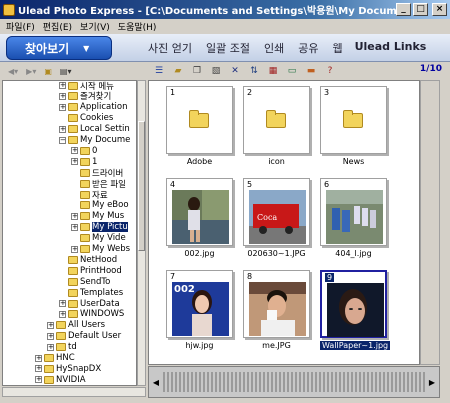 This screenshot has width=450, height=403. Describe the element at coordinates (90, 270) in the screenshot. I see `tree-item: PrintHood` at that location.